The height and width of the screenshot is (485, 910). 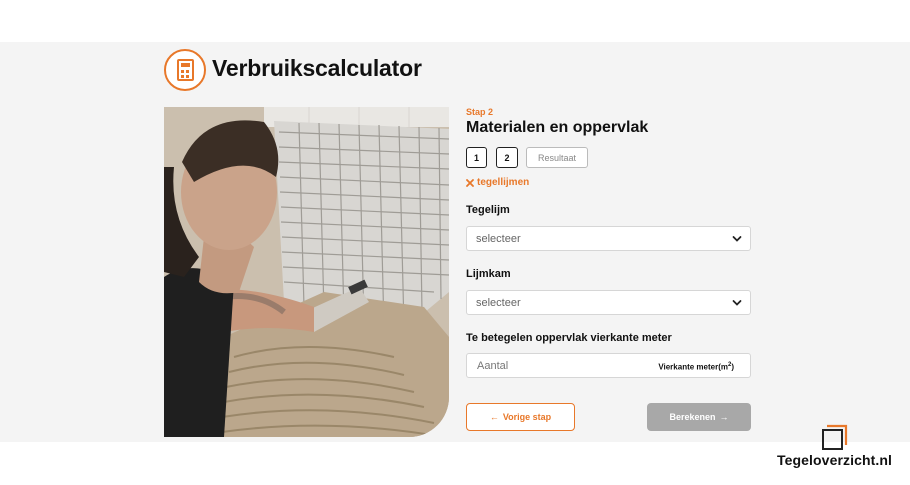 What do you see at coordinates (527, 417) in the screenshot?
I see `previous-step-label: Vorige stap` at bounding box center [527, 417].